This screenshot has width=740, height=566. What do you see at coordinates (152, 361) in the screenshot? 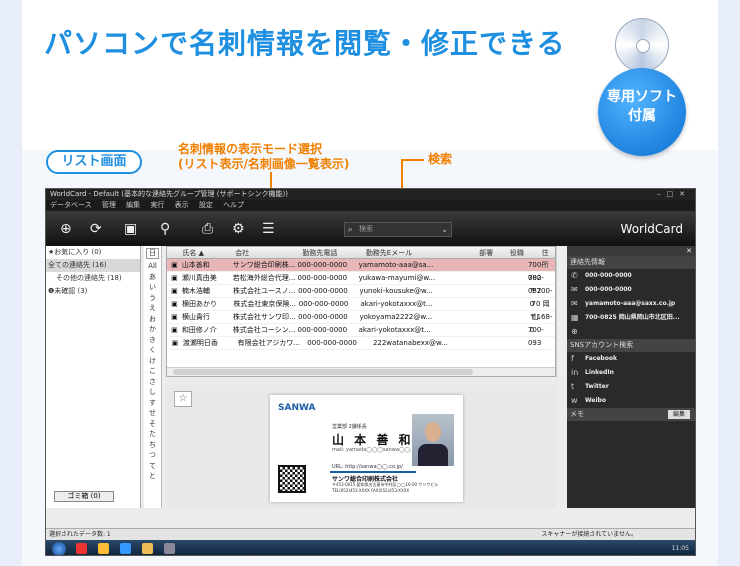
I see `kana-letter: け` at bounding box center [152, 361].